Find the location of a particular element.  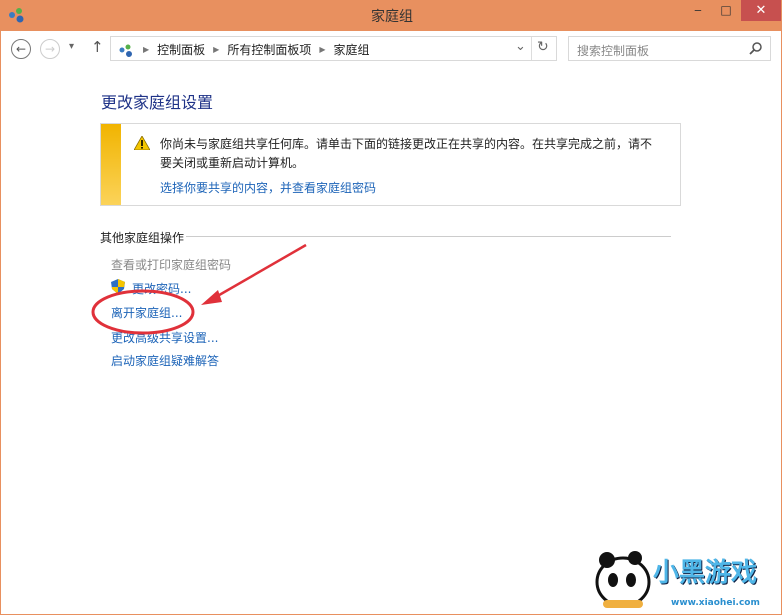

breadcrumb-item: 家庭组 is located at coordinates (352, 49).